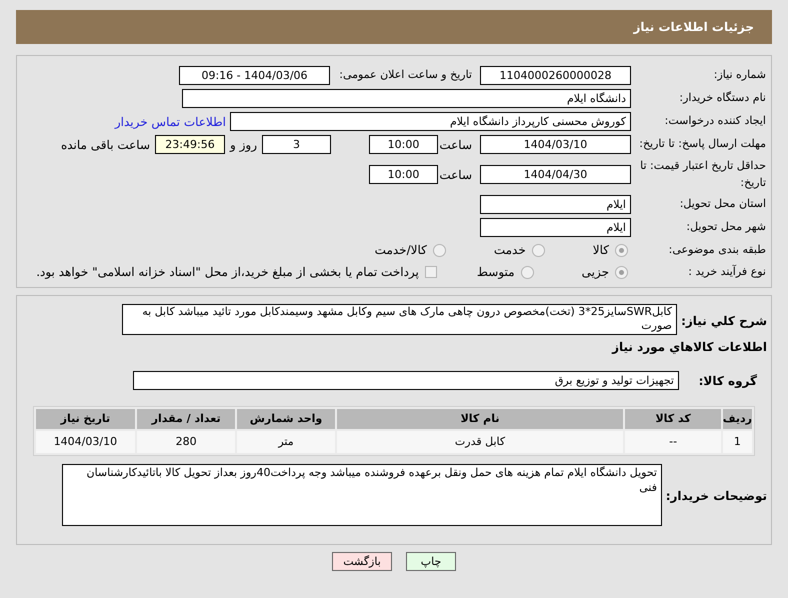 The image size is (788, 598). Describe the element at coordinates (254, 75) in the screenshot. I see `announce-date-field: 1404/03/06 - 09:16` at that location.